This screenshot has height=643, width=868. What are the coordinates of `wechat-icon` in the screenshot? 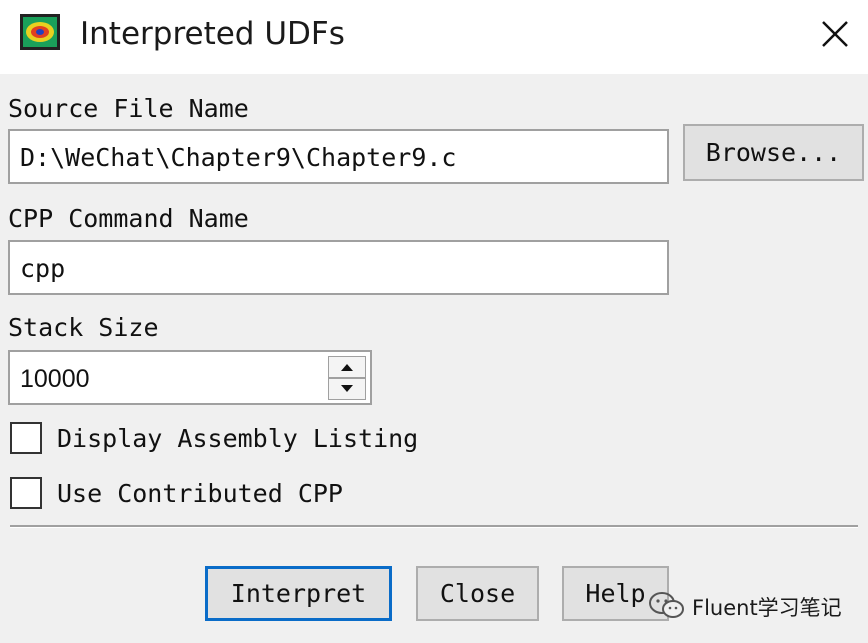 It's located at (666, 605).